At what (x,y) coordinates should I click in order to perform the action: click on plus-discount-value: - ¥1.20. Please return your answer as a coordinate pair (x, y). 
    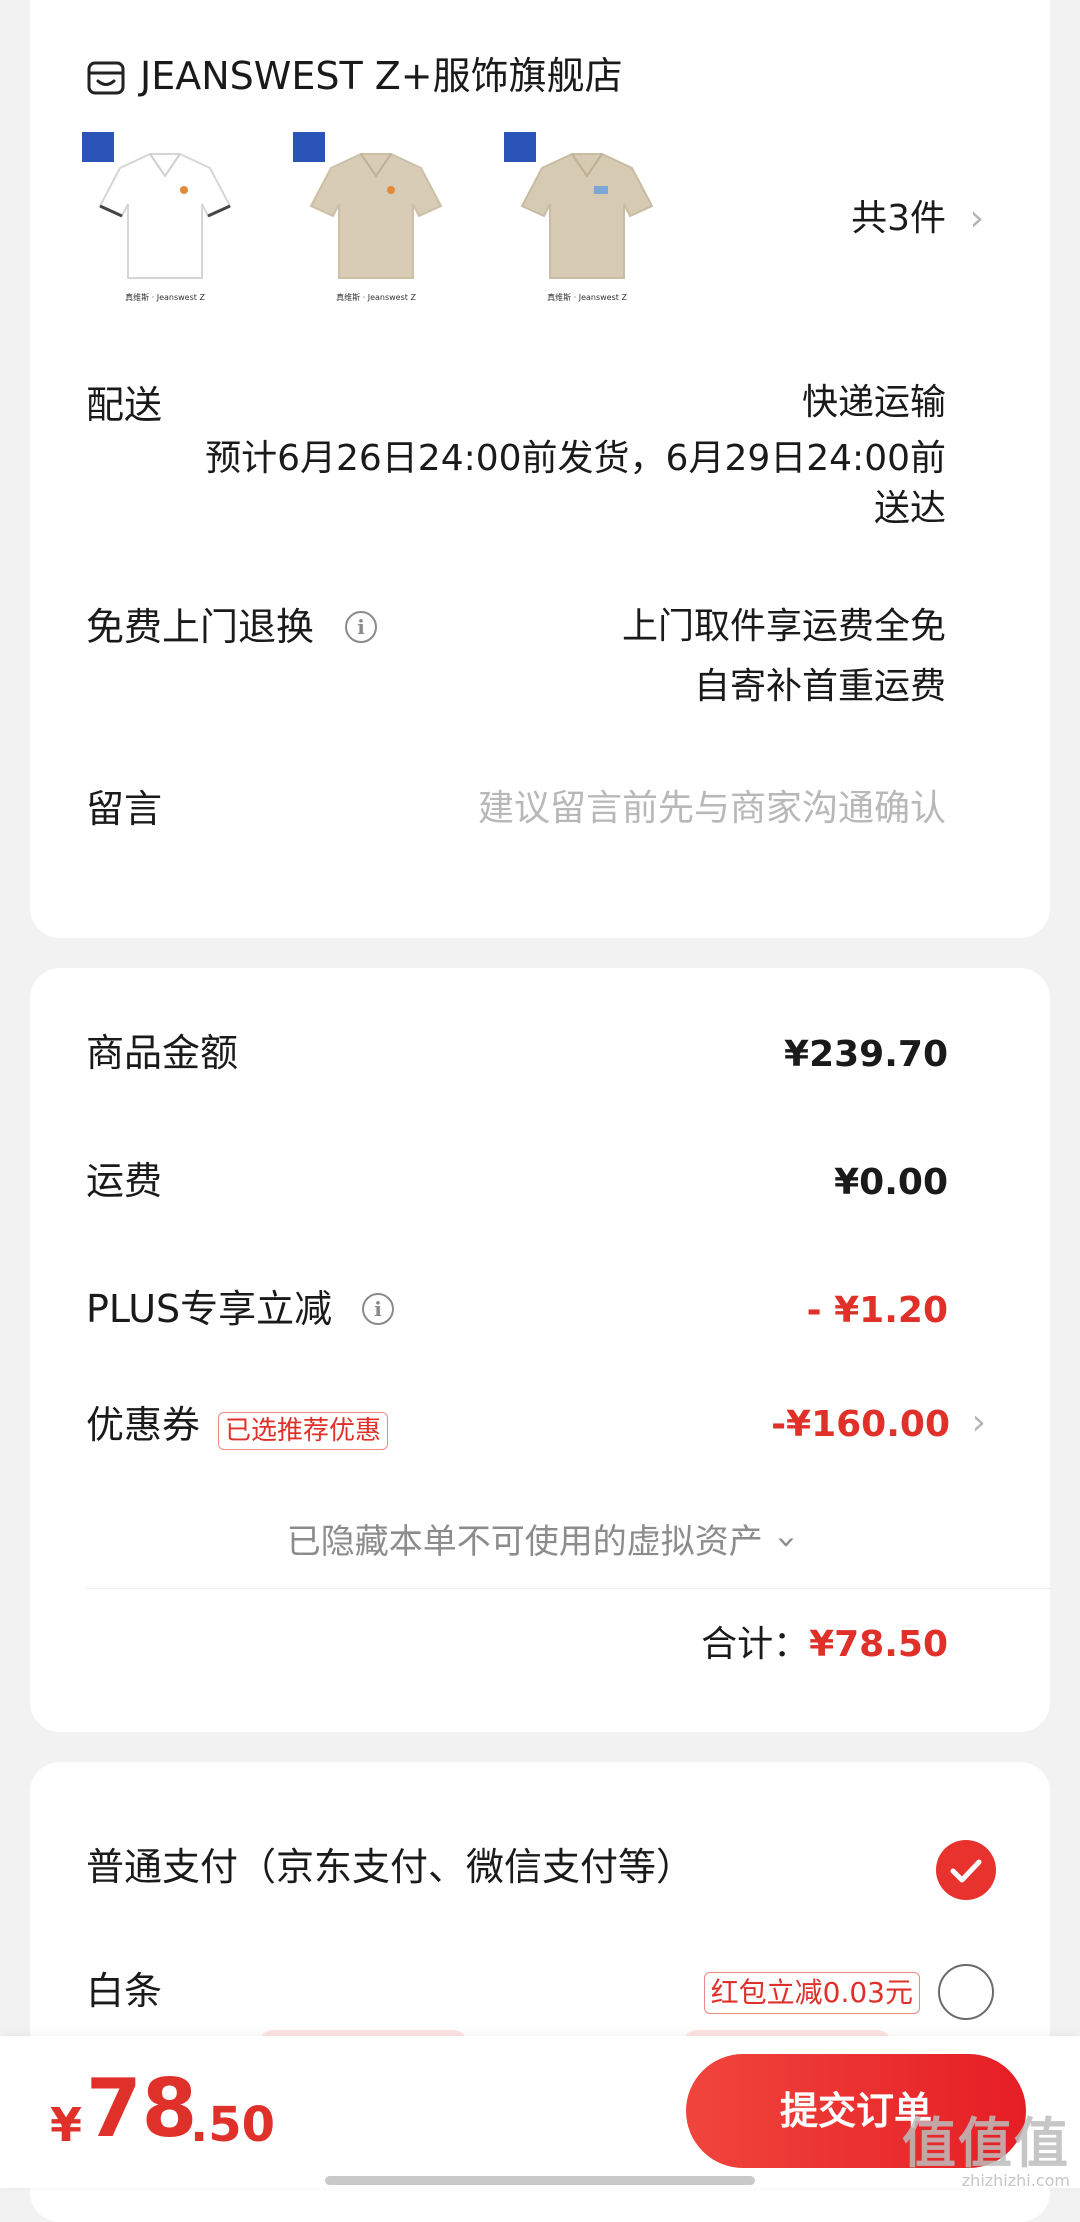
    Looking at the image, I should click on (877, 1310).